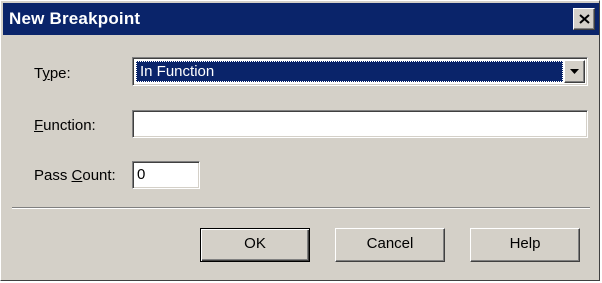  What do you see at coordinates (301, 208) in the screenshot?
I see `separator` at bounding box center [301, 208].